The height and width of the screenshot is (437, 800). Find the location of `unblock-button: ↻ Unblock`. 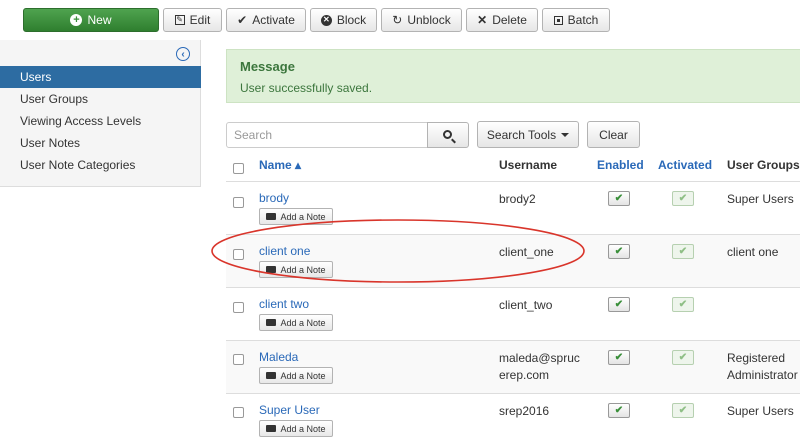

unblock-button: ↻ Unblock is located at coordinates (421, 20).